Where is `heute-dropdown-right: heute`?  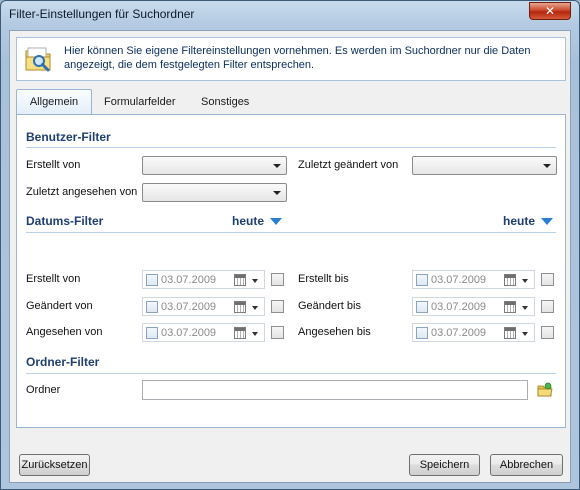 heute-dropdown-right: heute is located at coordinates (528, 221).